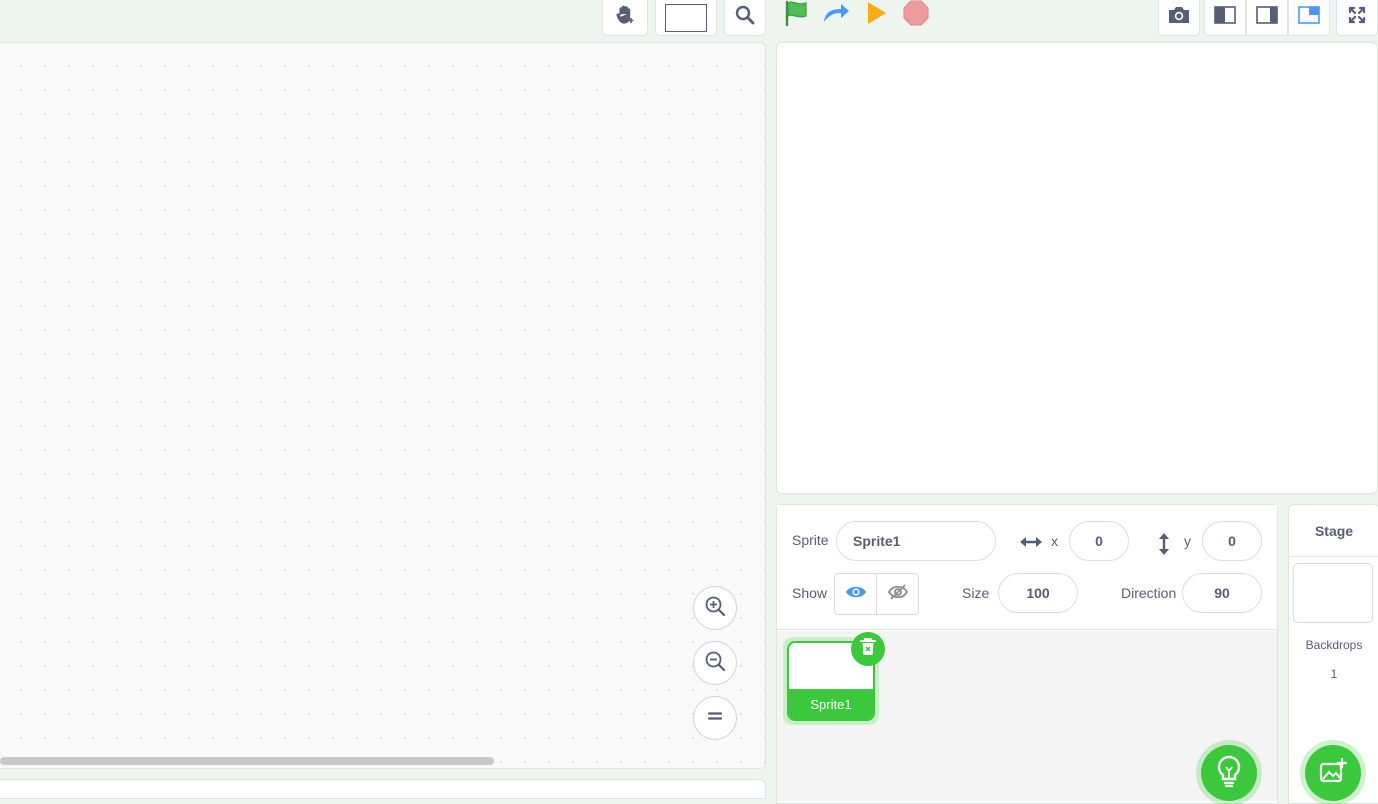 This screenshot has width=1378, height=804. Describe the element at coordinates (1099, 541) in the screenshot. I see `x-input: 0` at that location.